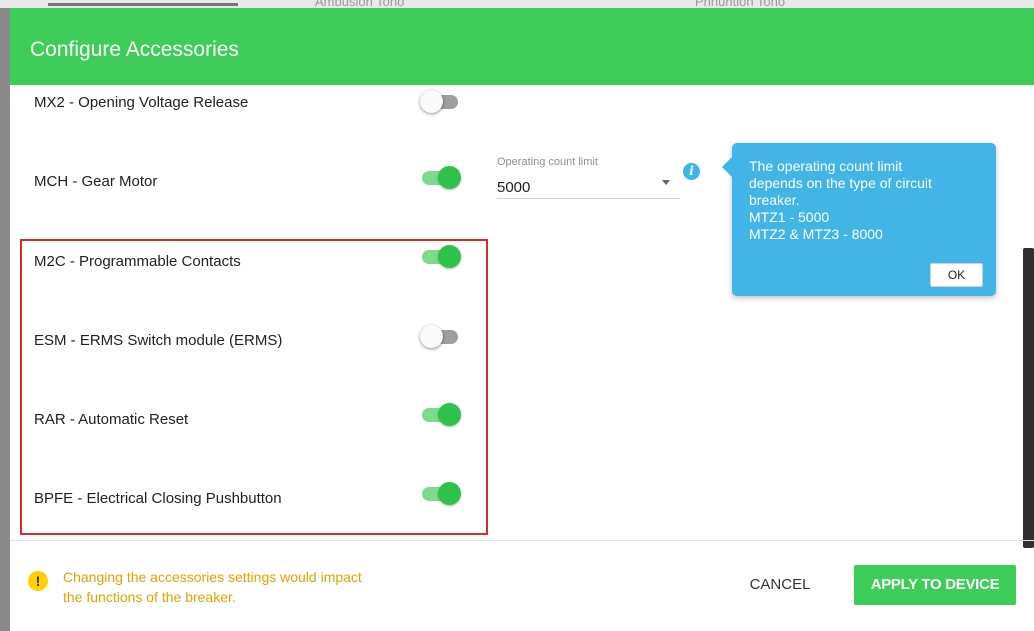  I want to click on operating-count-select: 5000, so click(513, 187).